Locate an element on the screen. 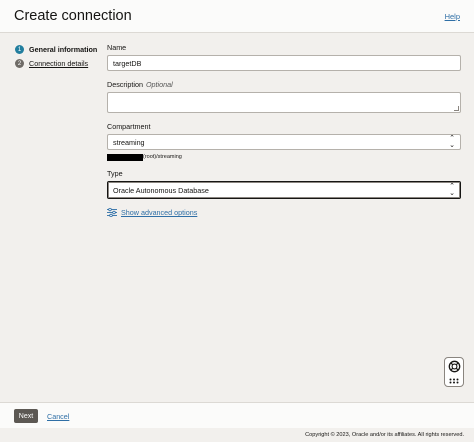  step-label: General information is located at coordinates (63, 49).